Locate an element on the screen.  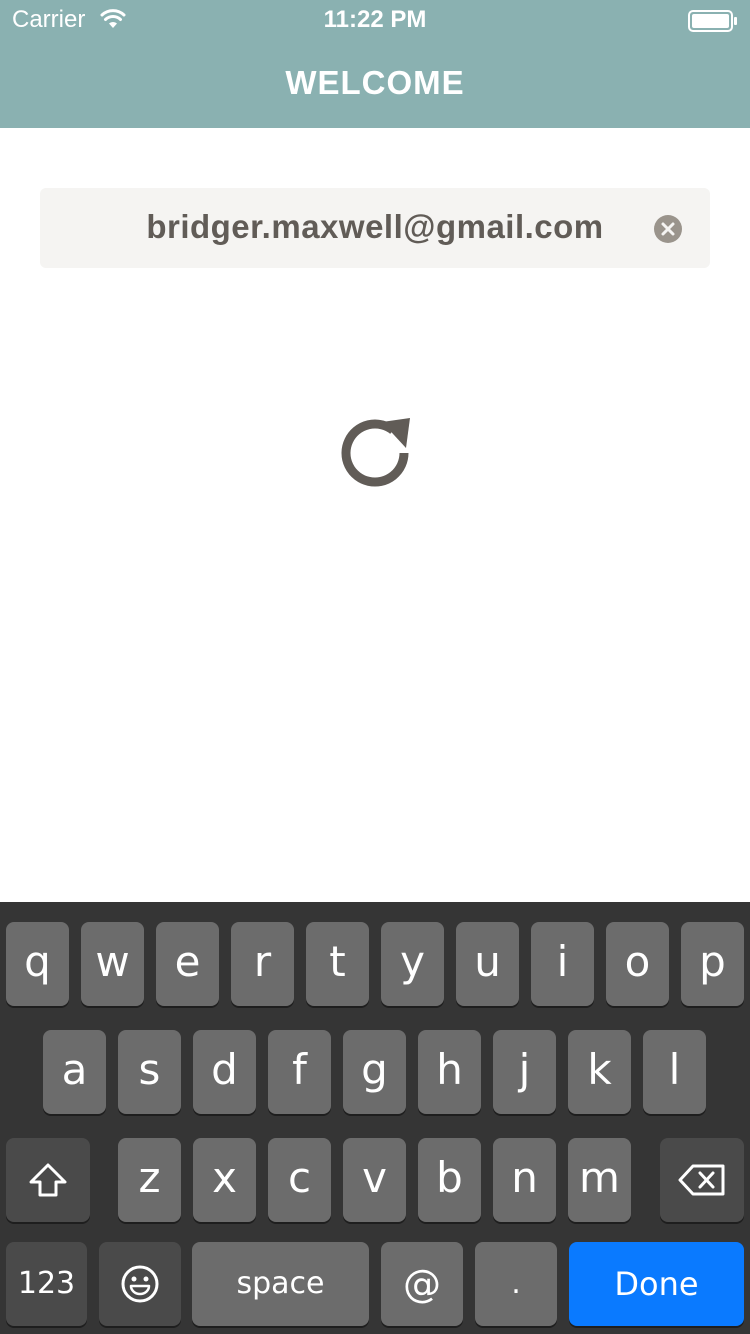
key-w: w is located at coordinates (112, 964).